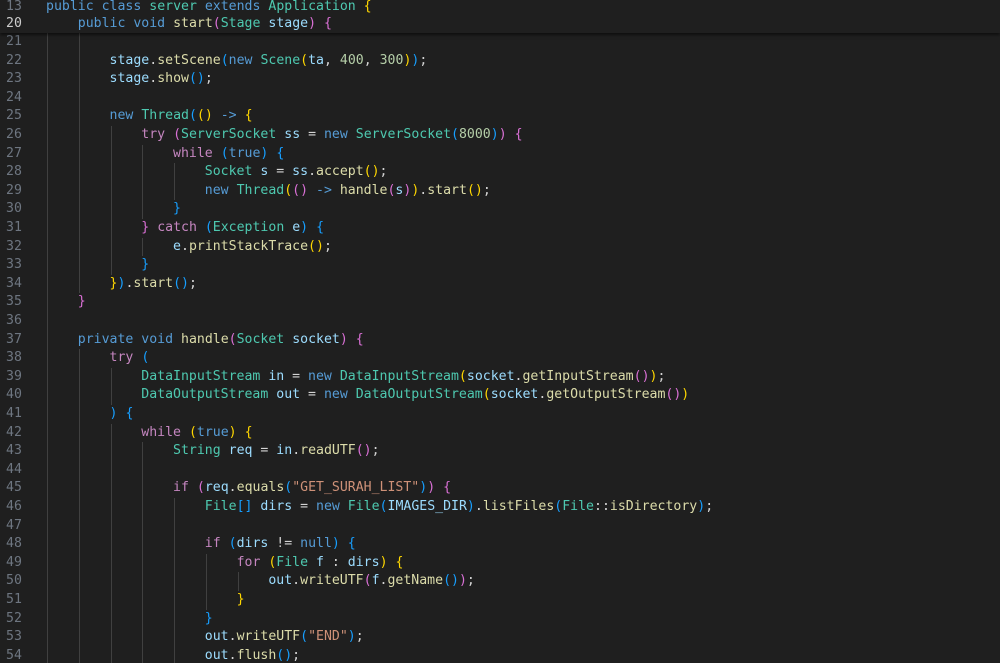 The image size is (1000, 663). I want to click on code-line: 52 }, so click(500, 619).